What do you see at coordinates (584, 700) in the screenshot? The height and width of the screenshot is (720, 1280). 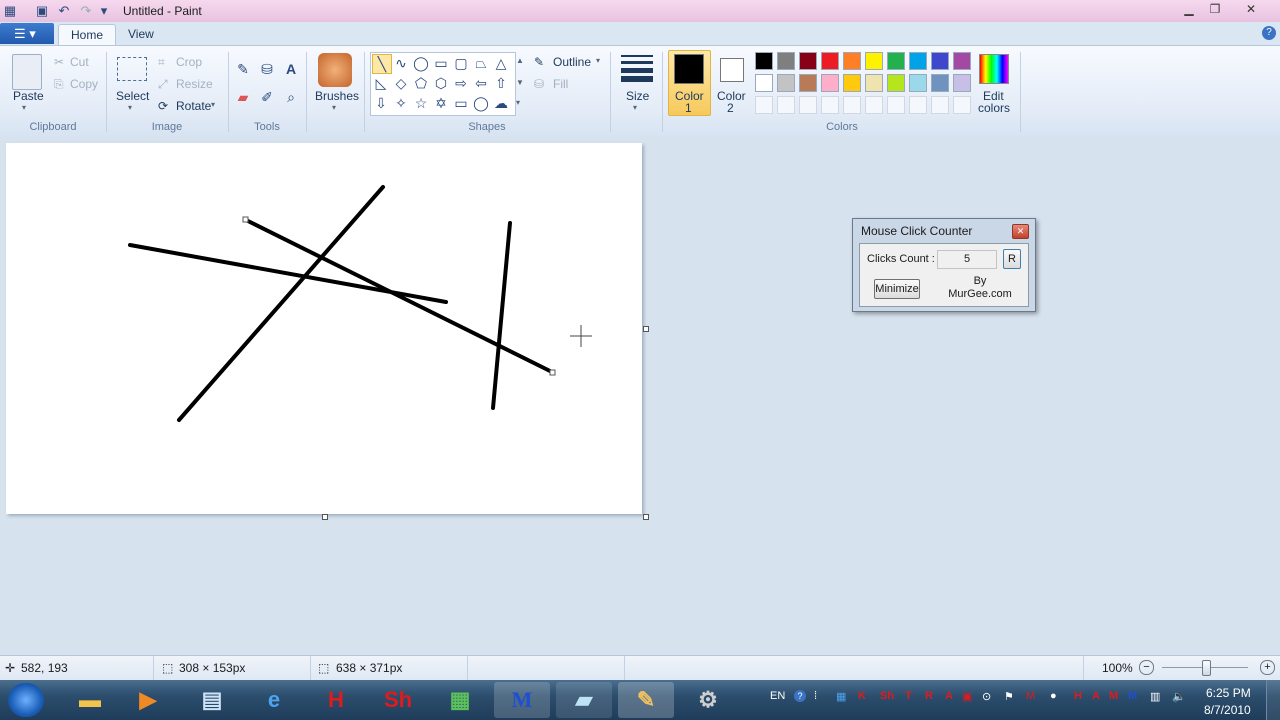 I see `app-taskbar-icon: ▰` at bounding box center [584, 700].